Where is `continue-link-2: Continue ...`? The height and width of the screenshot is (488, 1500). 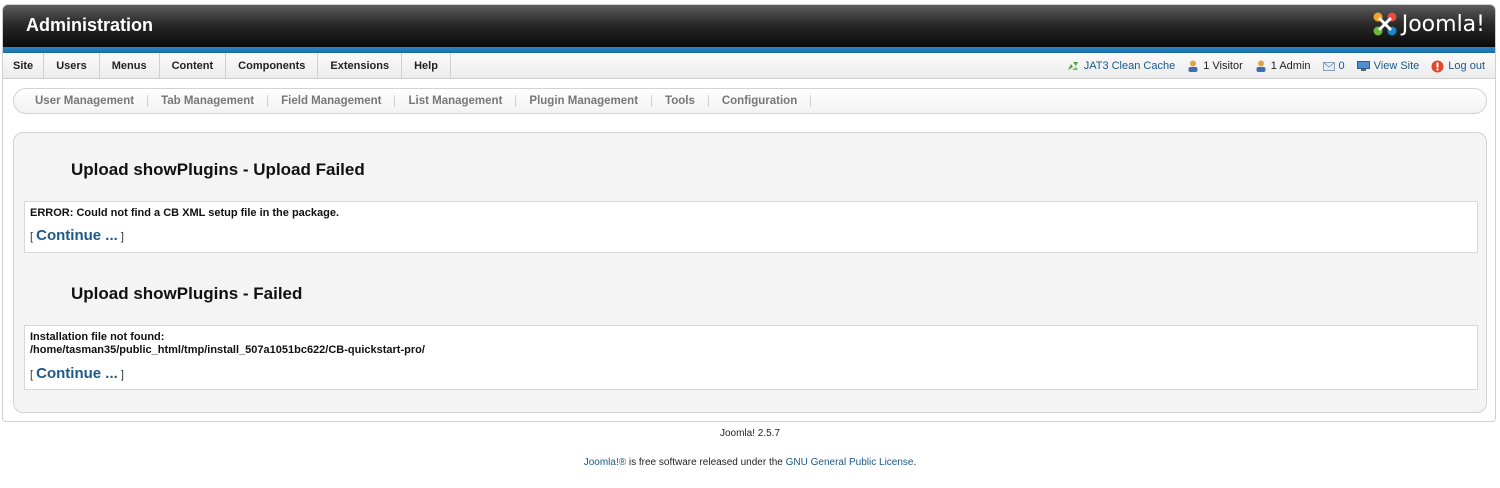
continue-link-2: Continue ... is located at coordinates (77, 373).